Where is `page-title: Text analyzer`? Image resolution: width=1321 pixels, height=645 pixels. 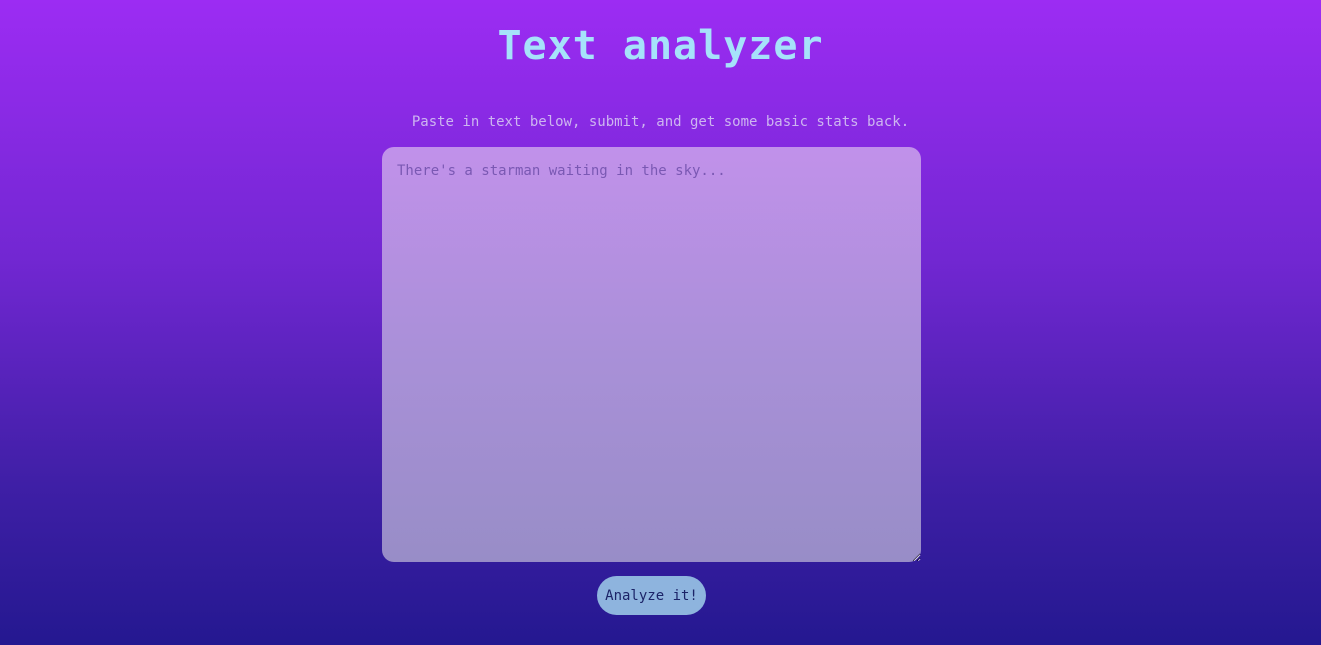 page-title: Text analyzer is located at coordinates (660, 46).